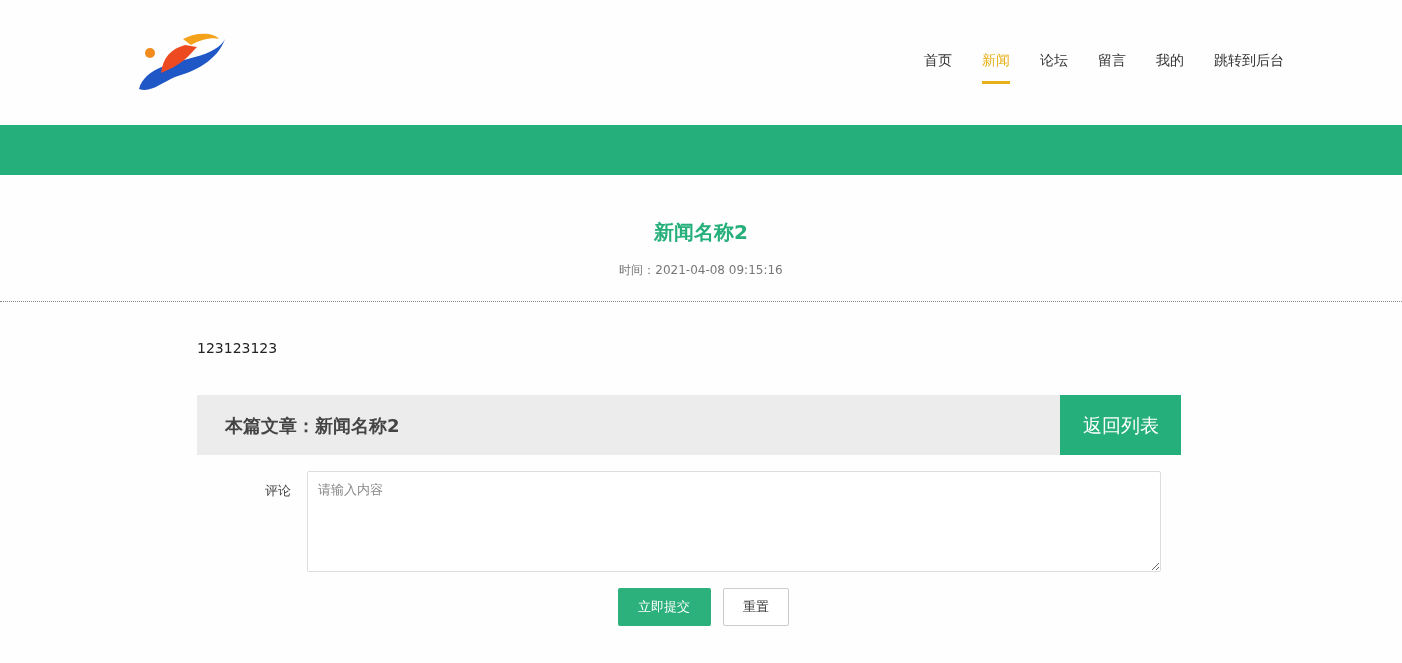 Image resolution: width=1402 pixels, height=663 pixels. Describe the element at coordinates (701, 270) in the screenshot. I see `article-time: 时间：2021-04-08 09:15:16` at that location.